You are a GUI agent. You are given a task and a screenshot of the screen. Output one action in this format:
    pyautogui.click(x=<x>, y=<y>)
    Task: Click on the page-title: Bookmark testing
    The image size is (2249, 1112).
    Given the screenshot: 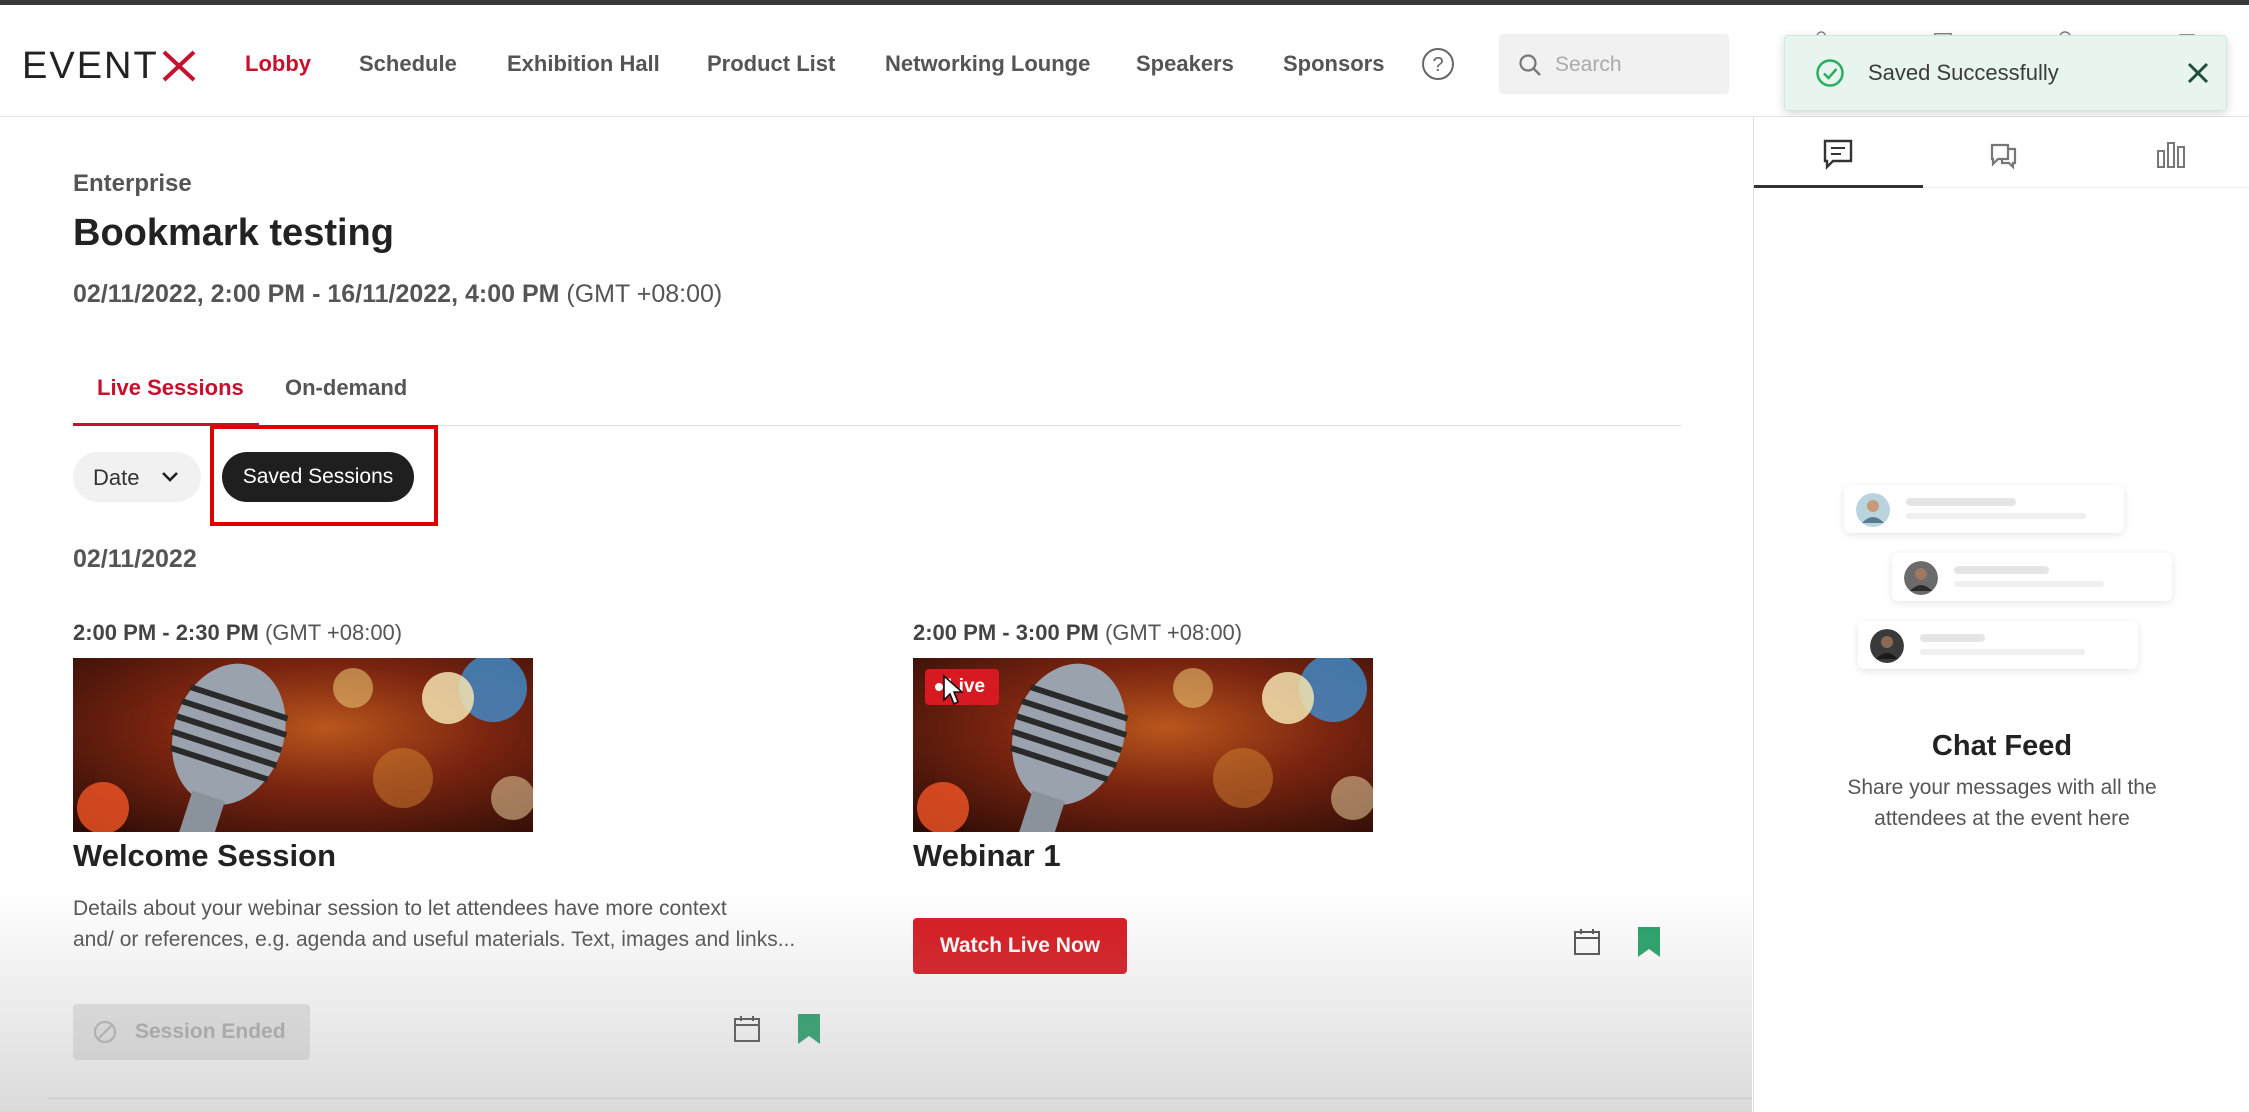 What is the action you would take?
    pyautogui.click(x=233, y=233)
    